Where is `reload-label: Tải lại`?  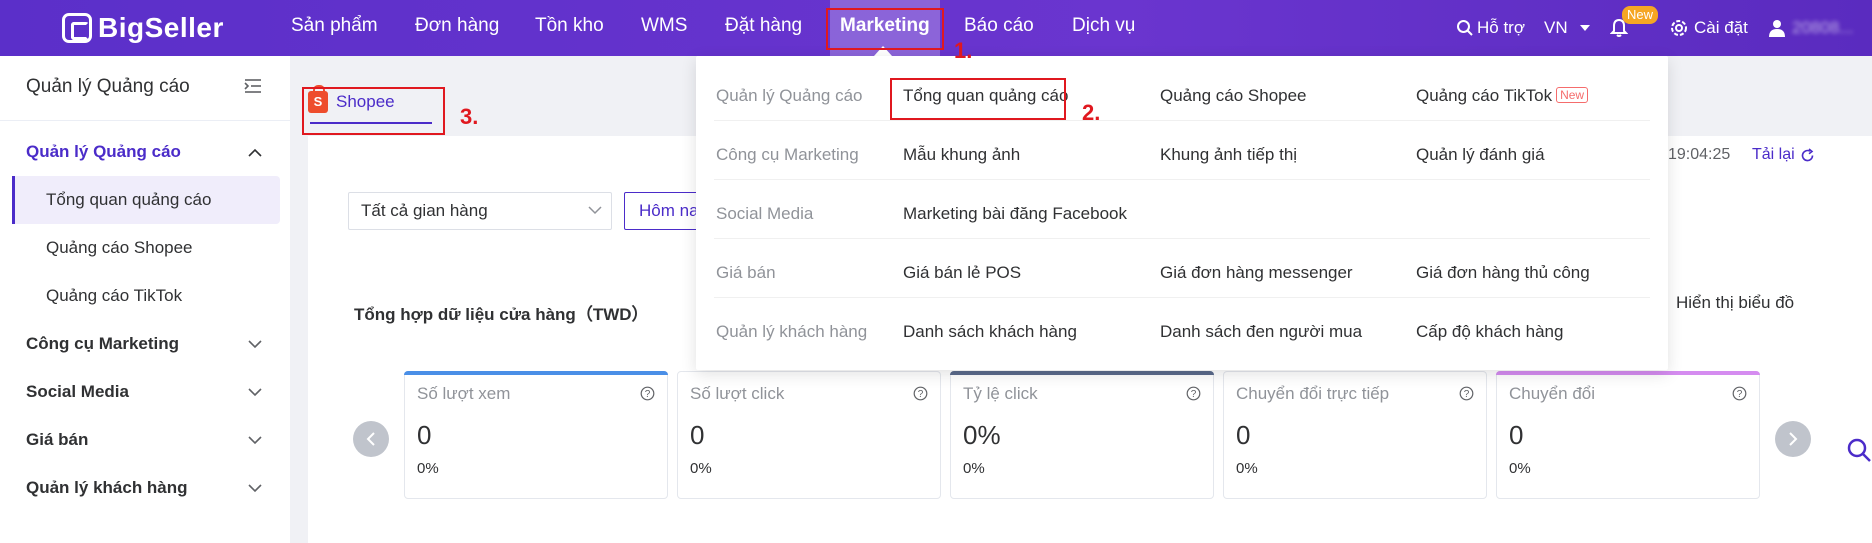 reload-label: Tải lại is located at coordinates (1773, 154).